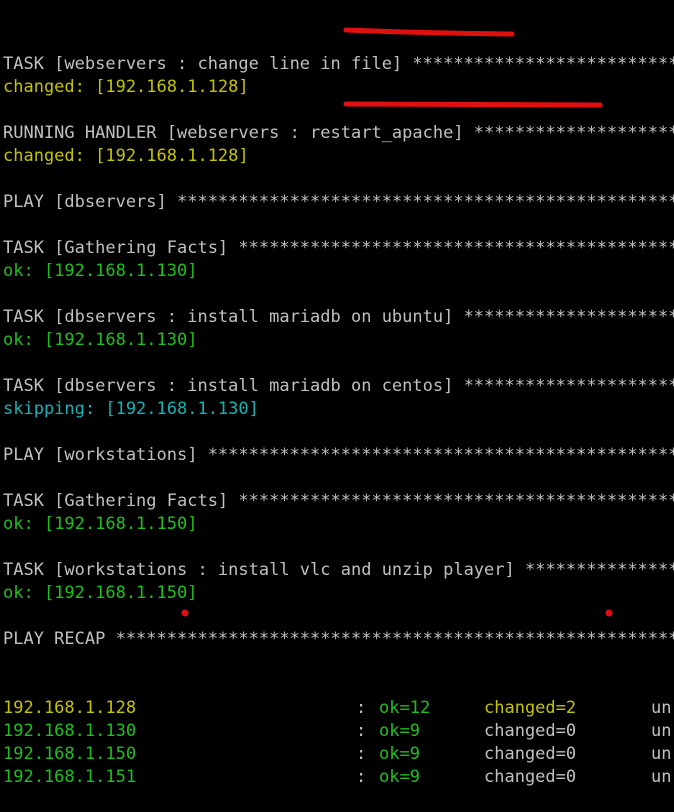  What do you see at coordinates (70, 754) in the screenshot?
I see `recap-host: 192.168.1.150` at bounding box center [70, 754].